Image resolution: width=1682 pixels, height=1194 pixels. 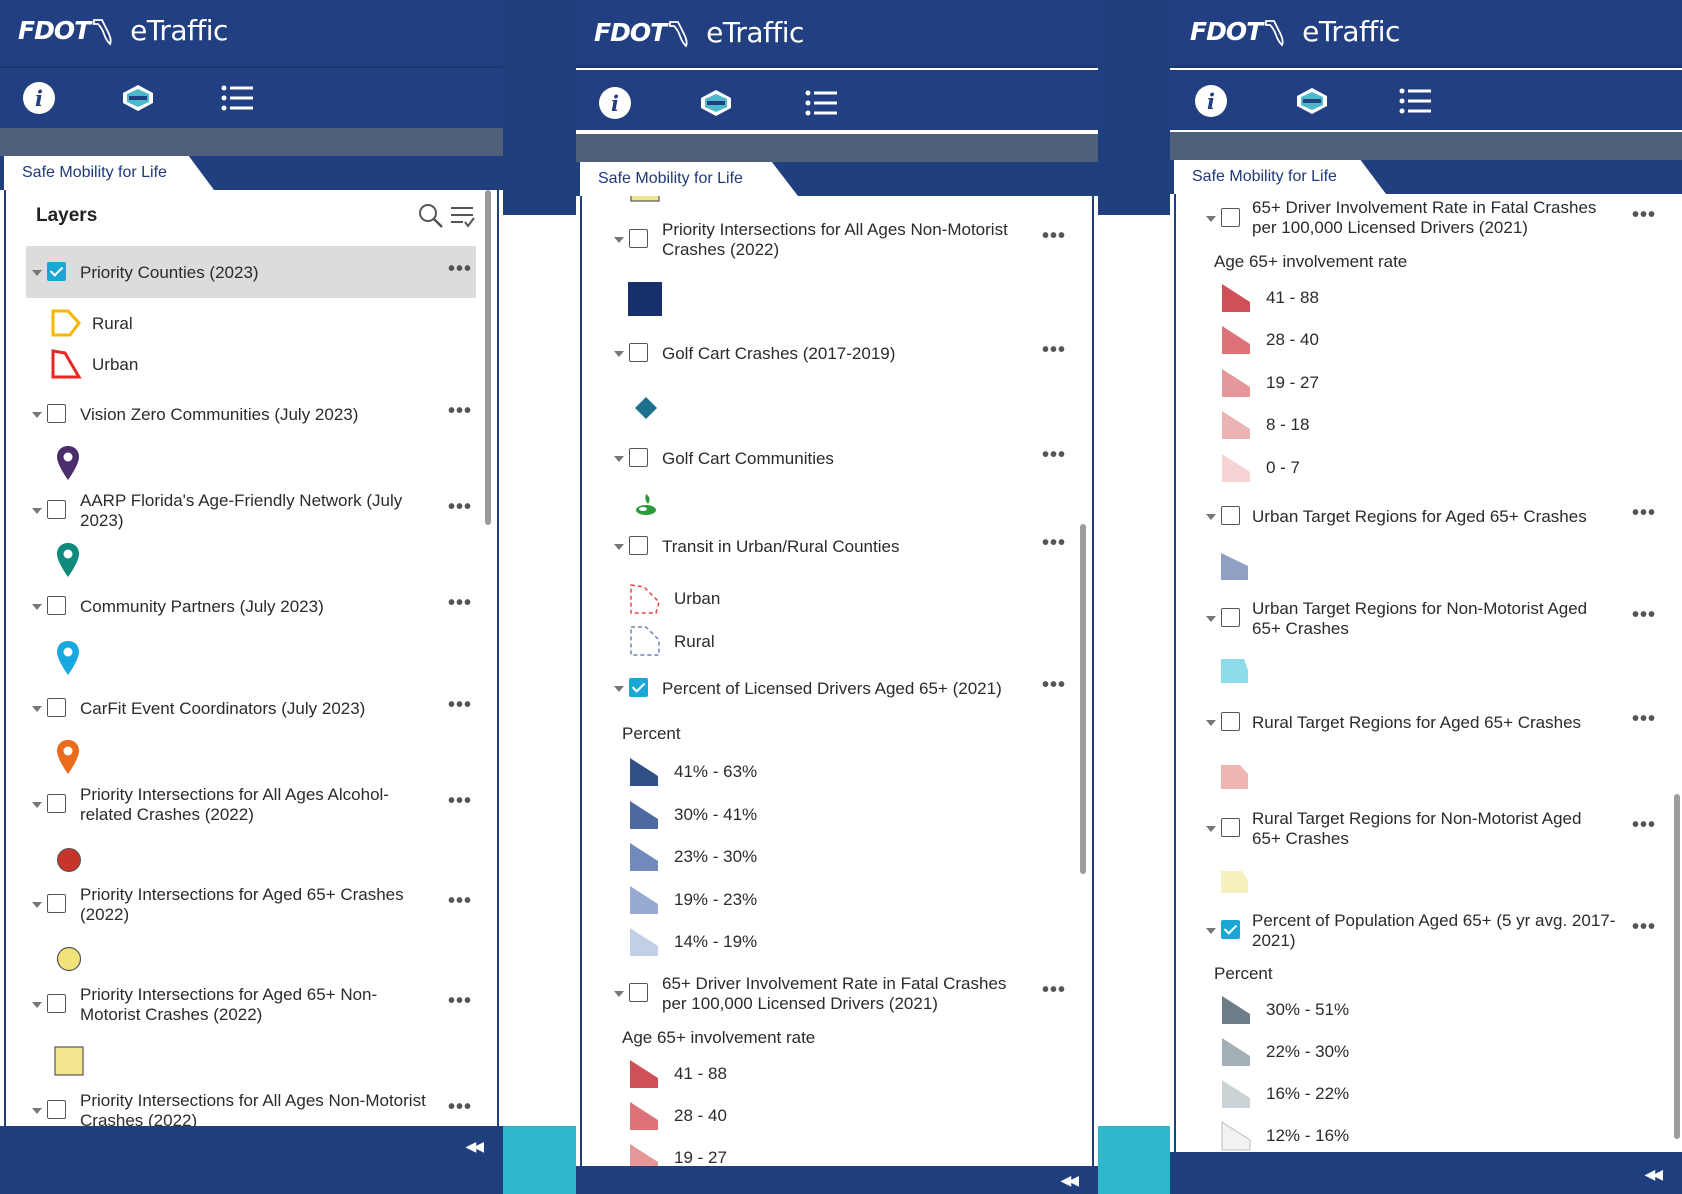 What do you see at coordinates (716, 814) in the screenshot?
I see `class-label: 30% - 41%` at bounding box center [716, 814].